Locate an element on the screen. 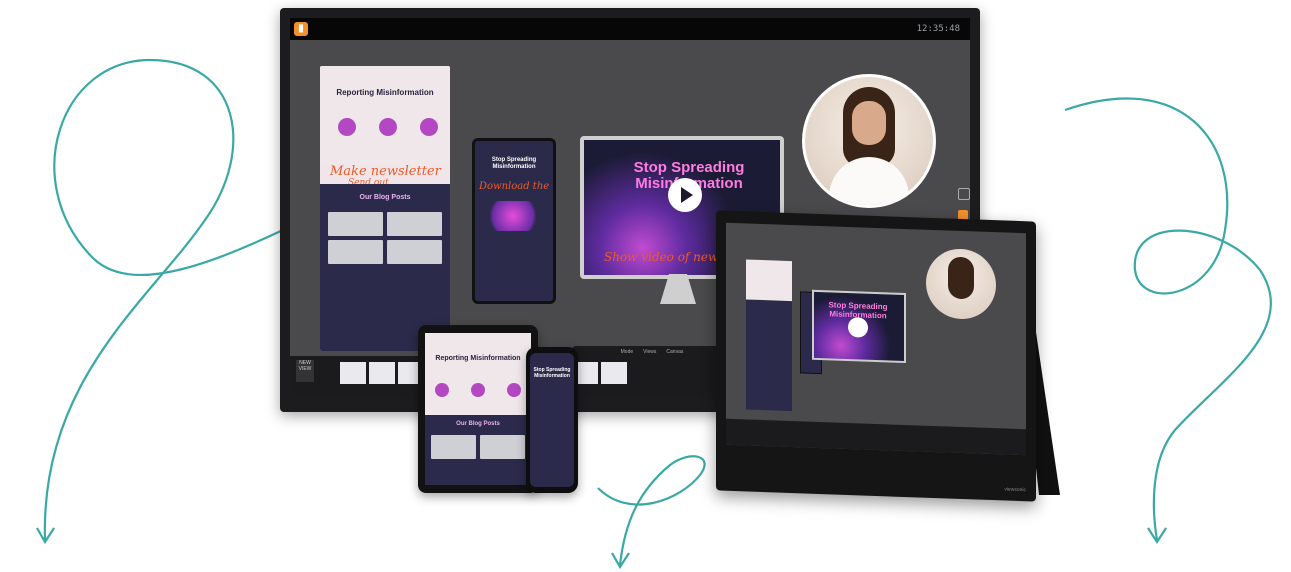  portable-dock is located at coordinates (876, 437).